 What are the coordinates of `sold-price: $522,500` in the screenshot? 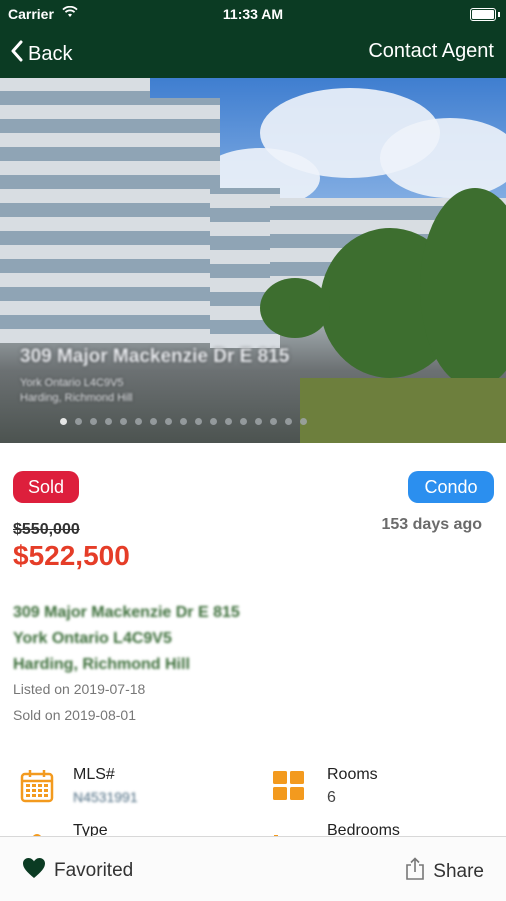 It's located at (71, 555).